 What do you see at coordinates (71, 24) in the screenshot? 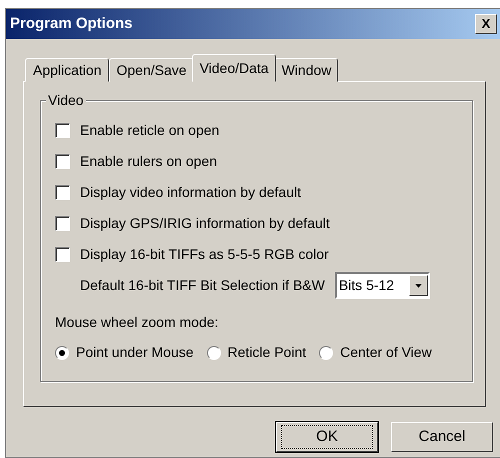
I see `window-title: Program Options` at bounding box center [71, 24].